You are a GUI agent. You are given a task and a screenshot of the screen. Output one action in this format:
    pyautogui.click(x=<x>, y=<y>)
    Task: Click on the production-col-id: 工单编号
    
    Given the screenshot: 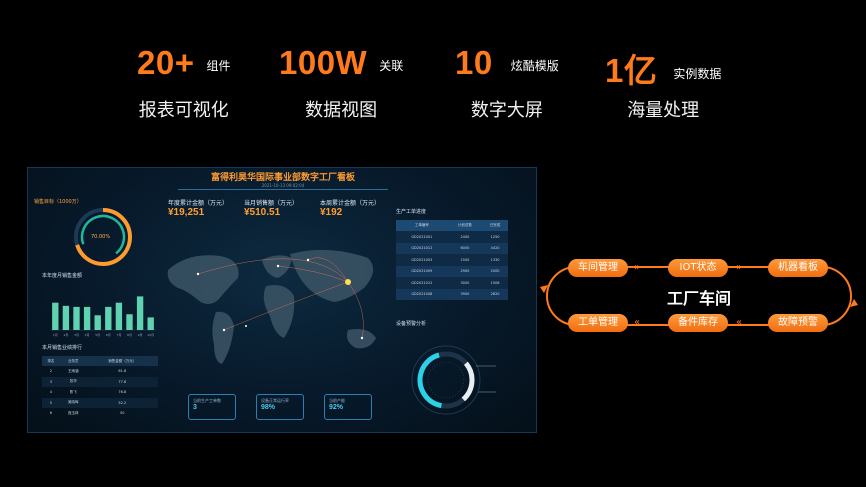 What is the action you would take?
    pyautogui.click(x=422, y=225)
    